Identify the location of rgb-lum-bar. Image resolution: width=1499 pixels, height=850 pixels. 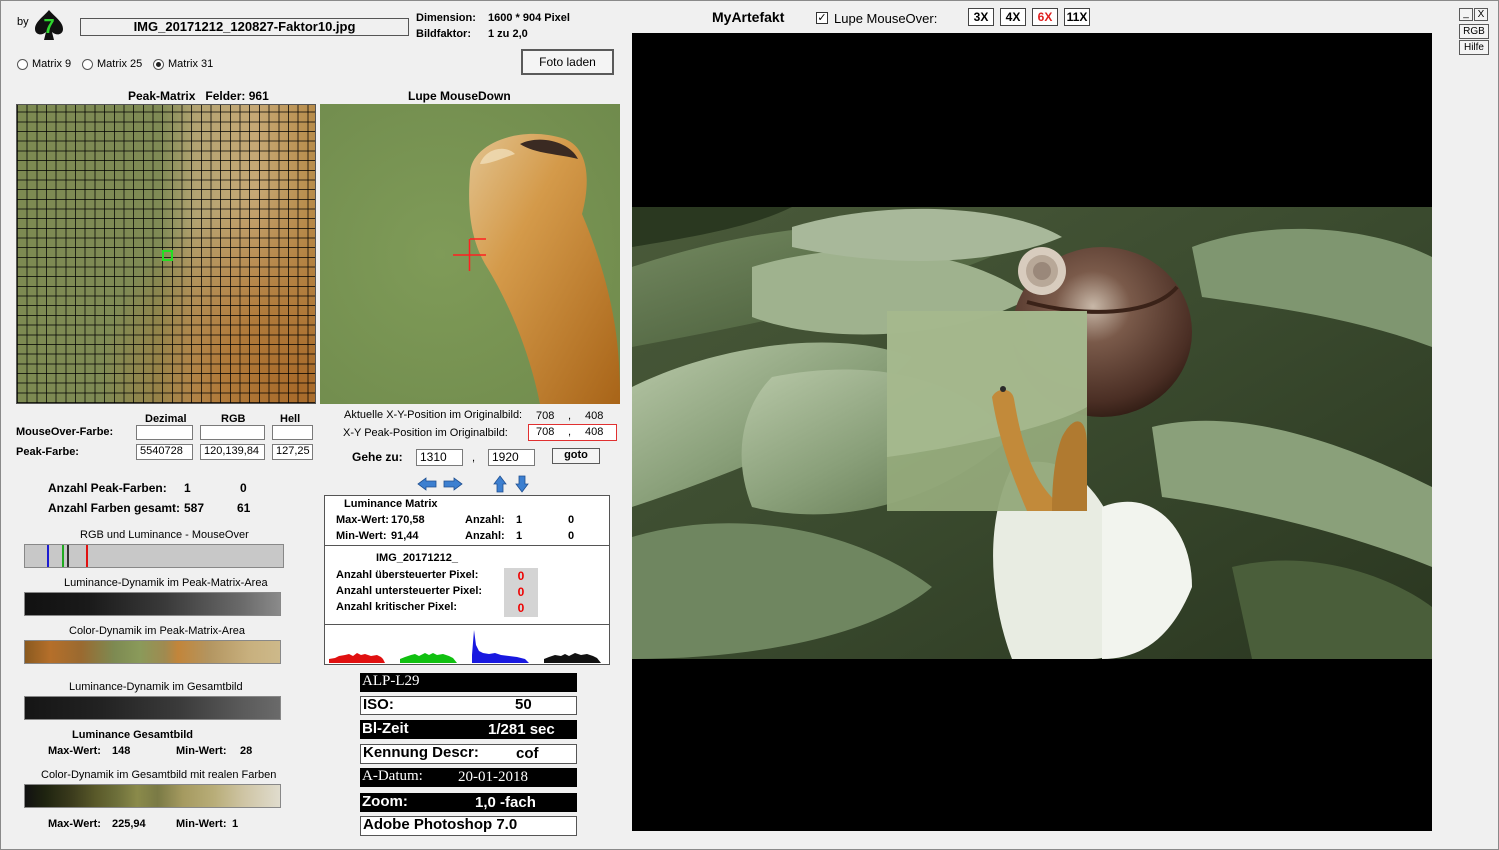
(154, 556).